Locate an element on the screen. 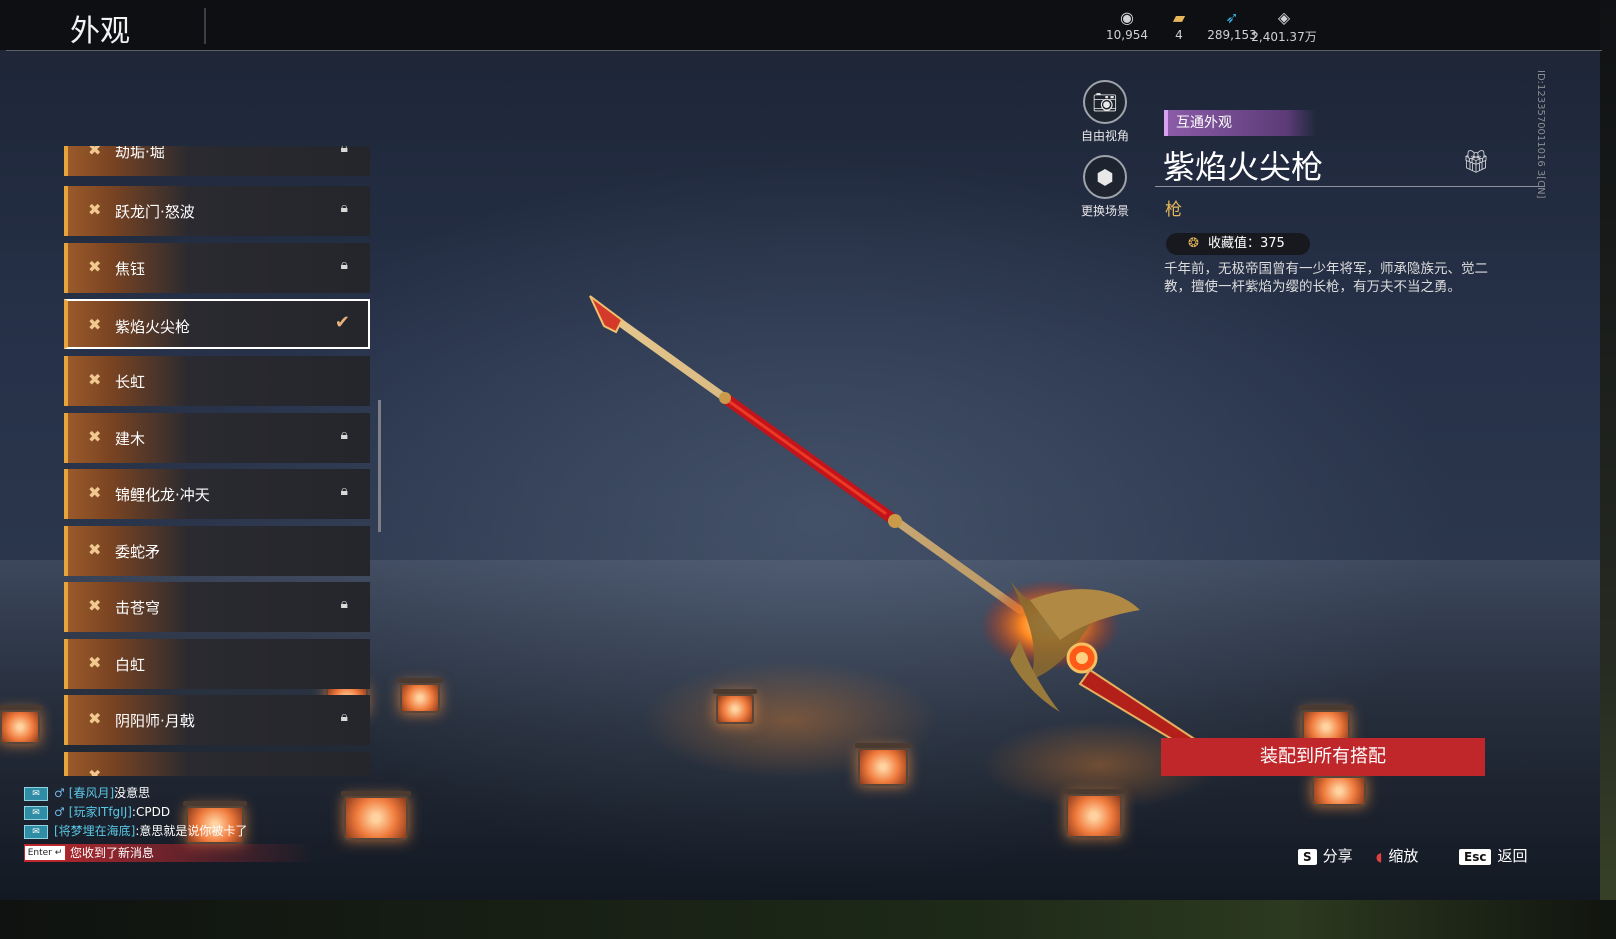  top-bar is located at coordinates (800, 25).